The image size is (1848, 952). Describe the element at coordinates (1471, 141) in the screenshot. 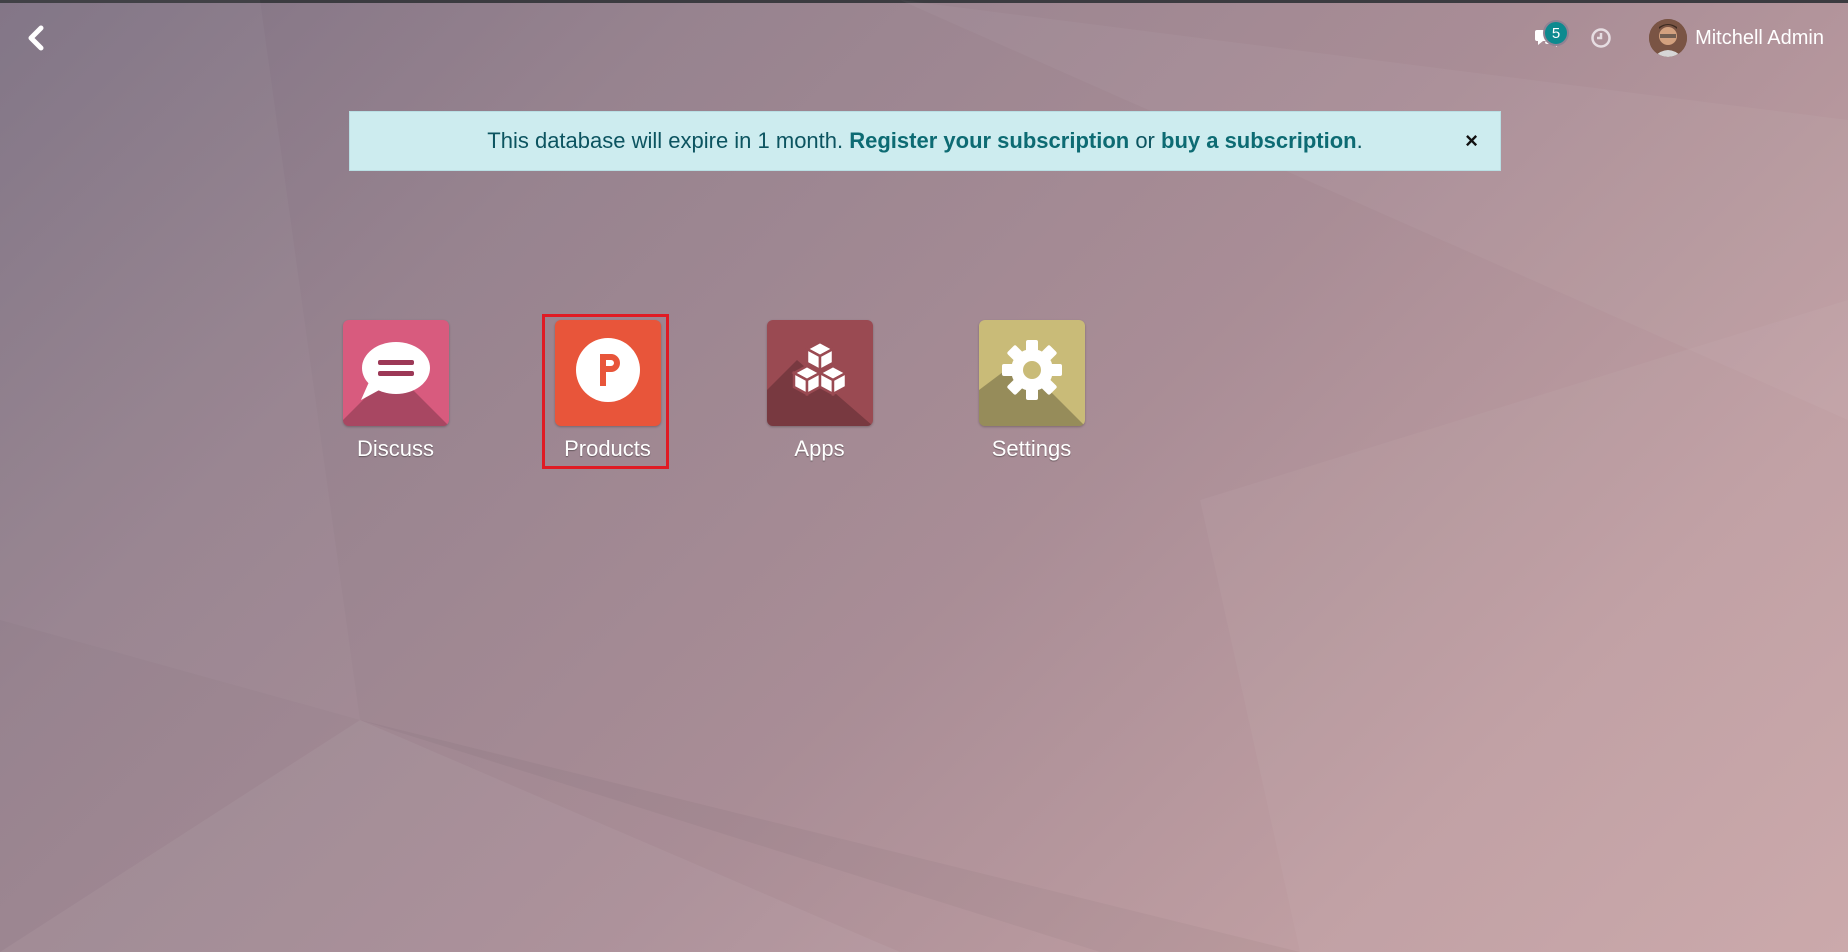

I see `alert-close-button: ×` at that location.